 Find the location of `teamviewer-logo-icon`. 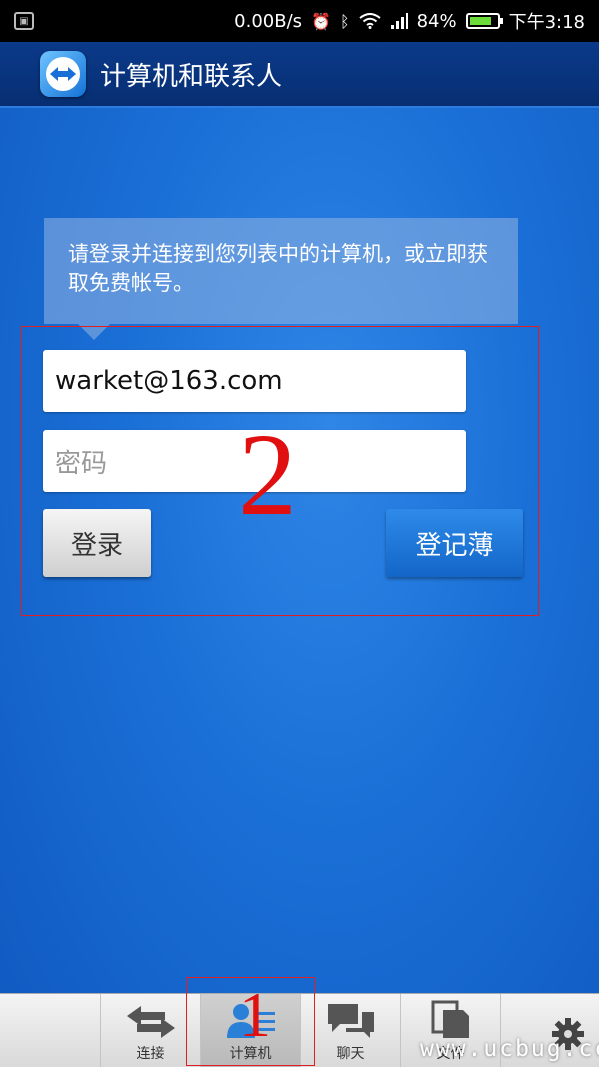

teamviewer-logo-icon is located at coordinates (63, 74).